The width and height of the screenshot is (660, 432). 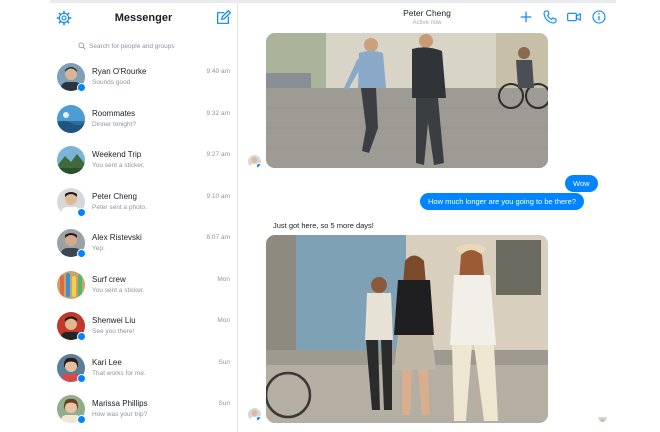 I want to click on conversation-name: Weekend Trip, so click(x=117, y=154).